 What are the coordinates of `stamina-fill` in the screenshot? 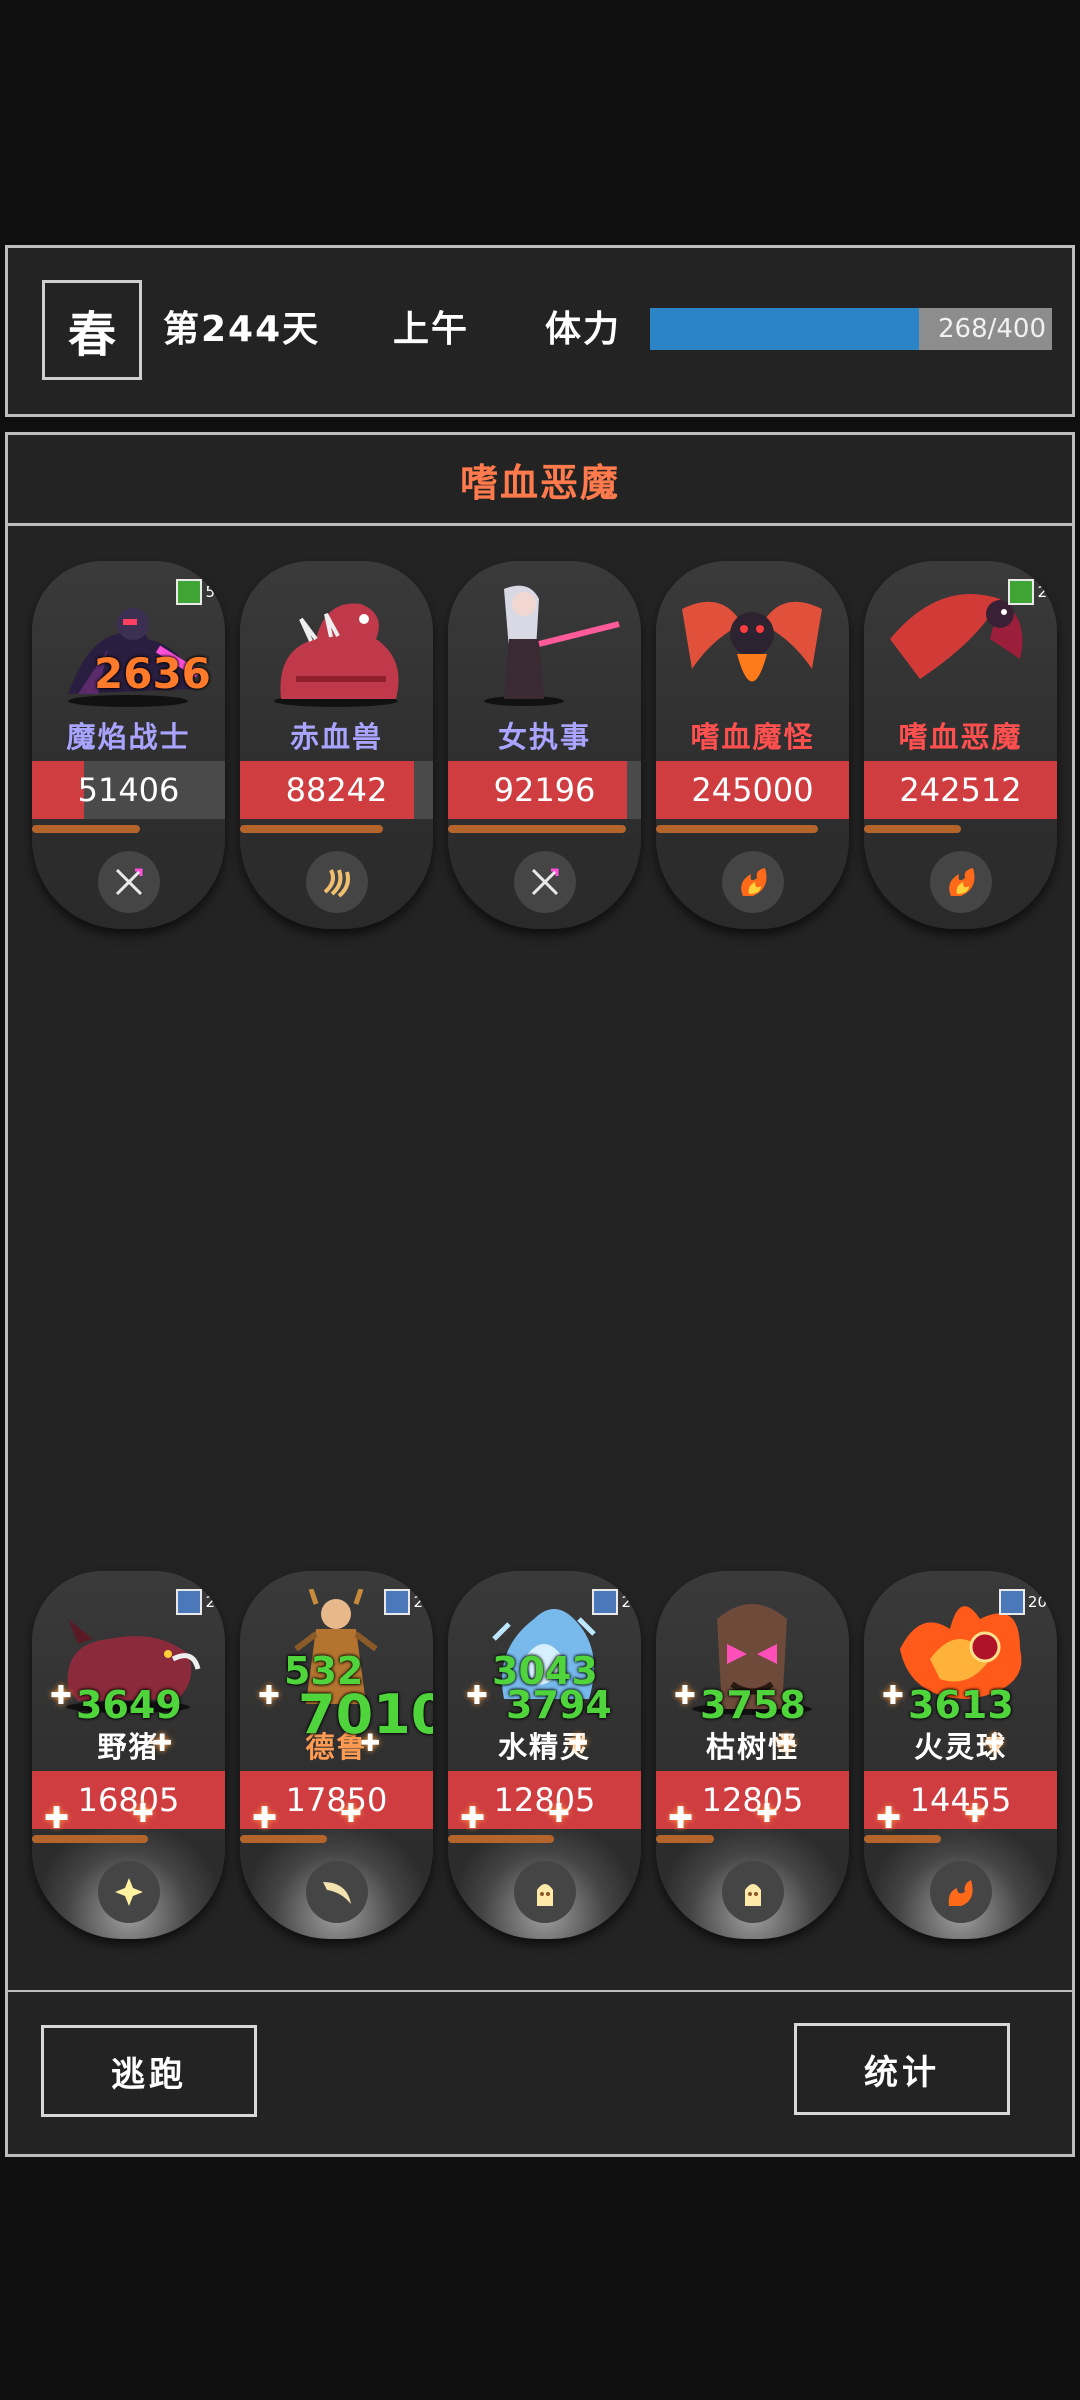 It's located at (785, 329).